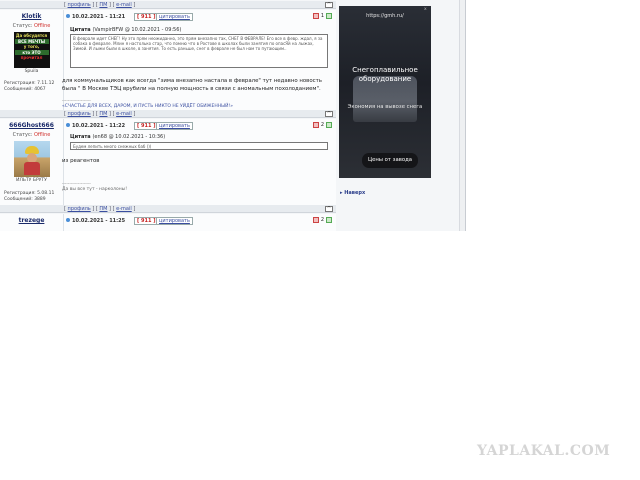 Image resolution: width=640 pixels, height=480 pixels. Describe the element at coordinates (29, 86) in the screenshot. I see `user-registration: Регистрация: 7.11.12 Сообщений: 4067` at that location.